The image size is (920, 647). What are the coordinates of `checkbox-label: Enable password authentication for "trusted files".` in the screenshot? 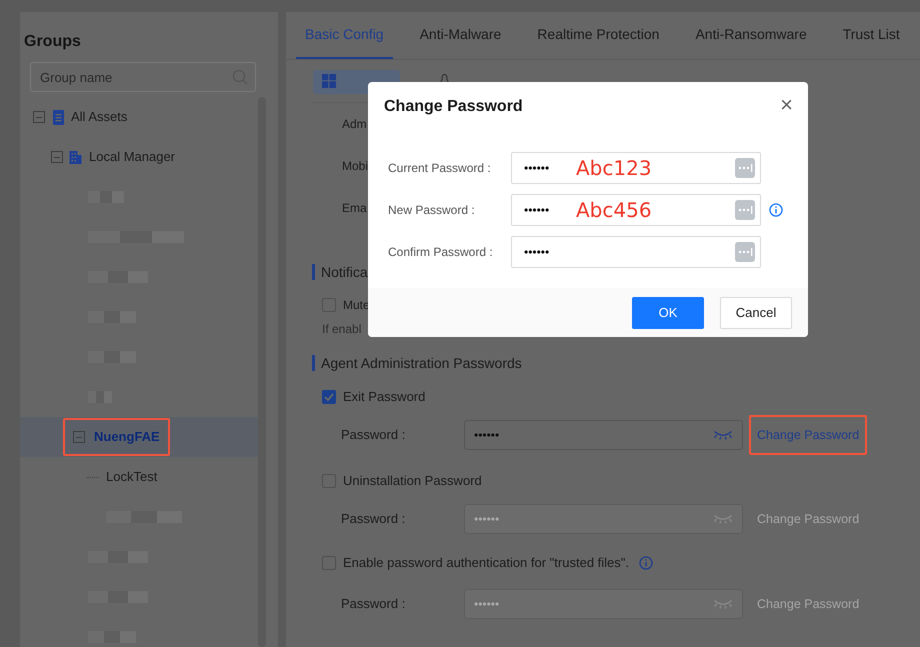 It's located at (486, 563).